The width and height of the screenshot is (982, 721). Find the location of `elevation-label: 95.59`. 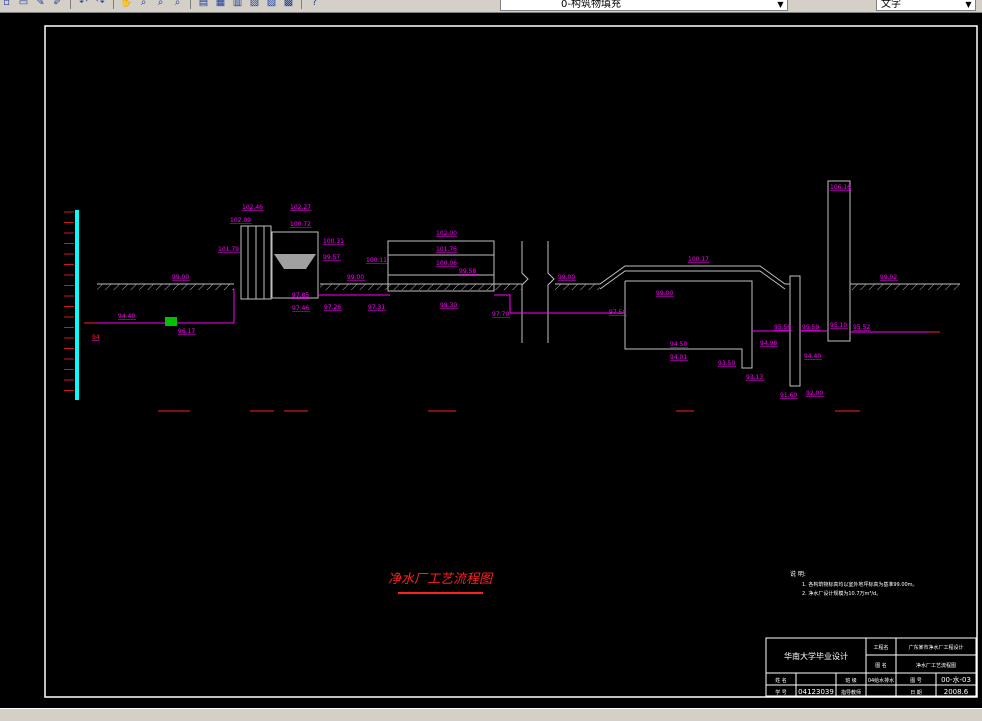

elevation-label: 95.59 is located at coordinates (810, 327).